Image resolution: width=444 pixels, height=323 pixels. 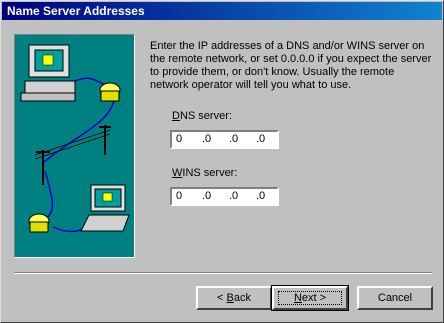 I want to click on dns-octet-2: .0, so click(x=206, y=139).